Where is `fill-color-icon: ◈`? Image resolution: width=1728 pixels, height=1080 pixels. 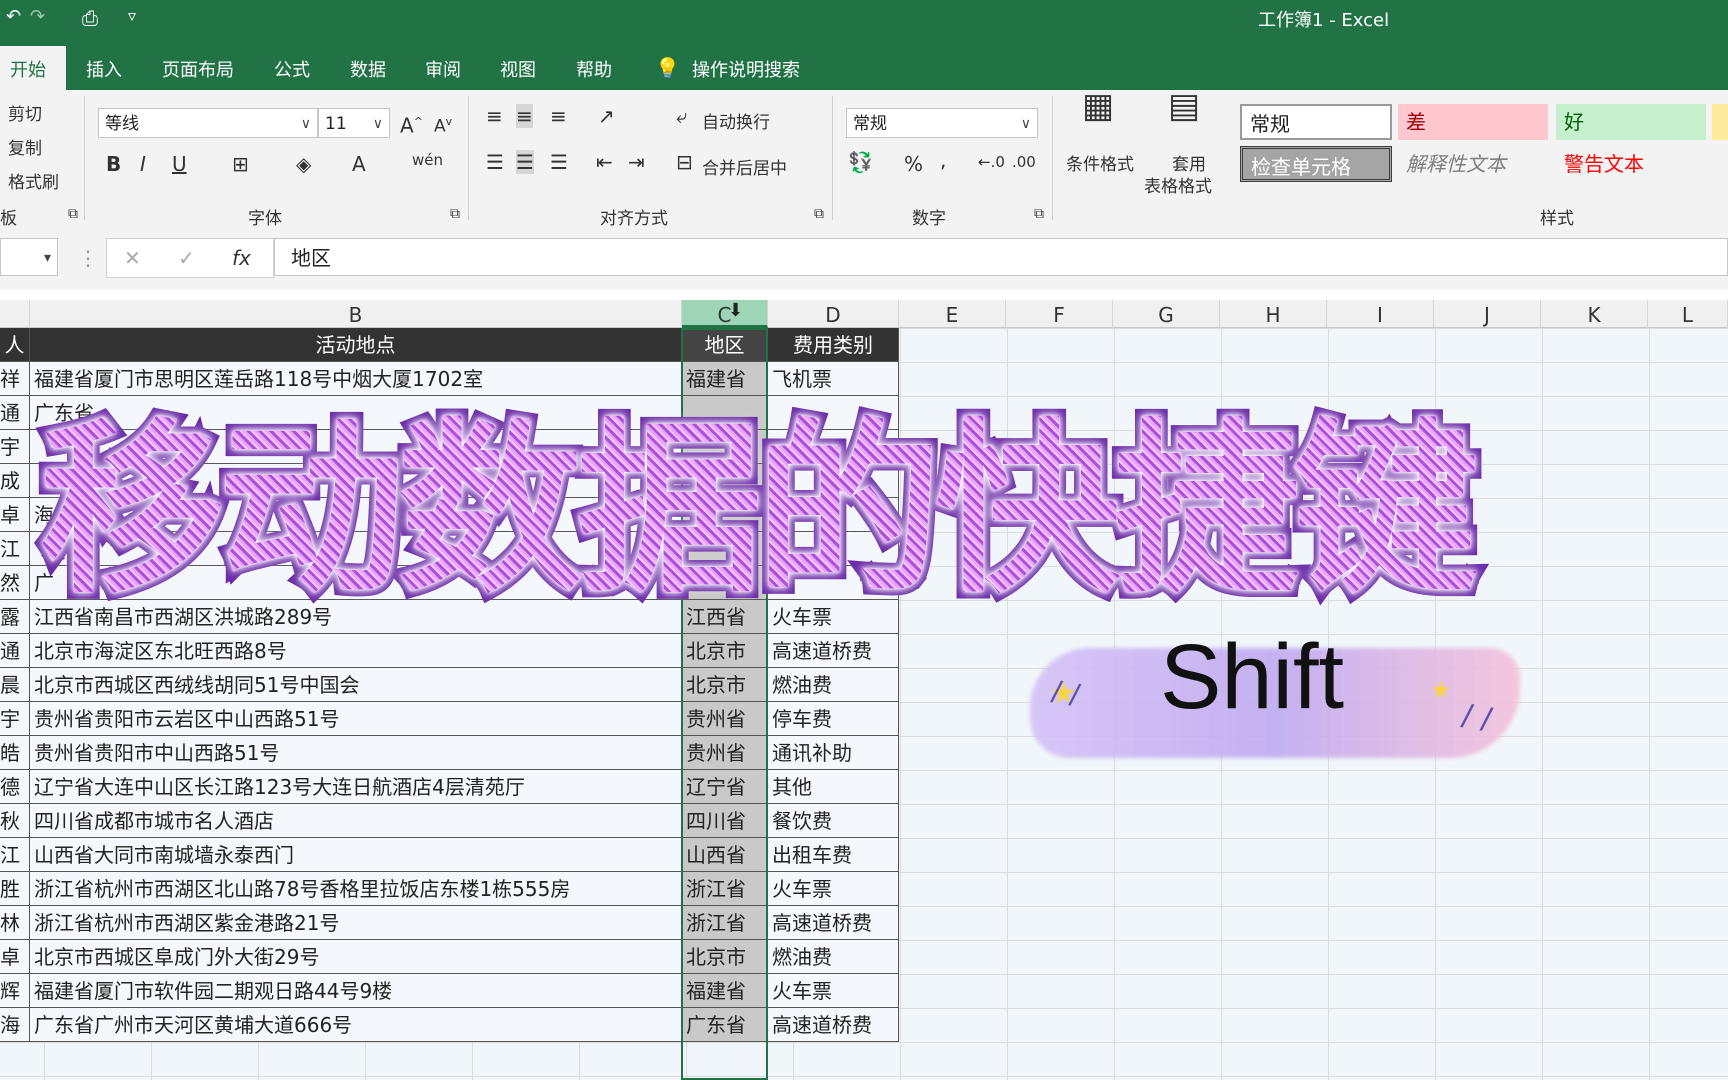 fill-color-icon: ◈ is located at coordinates (303, 164).